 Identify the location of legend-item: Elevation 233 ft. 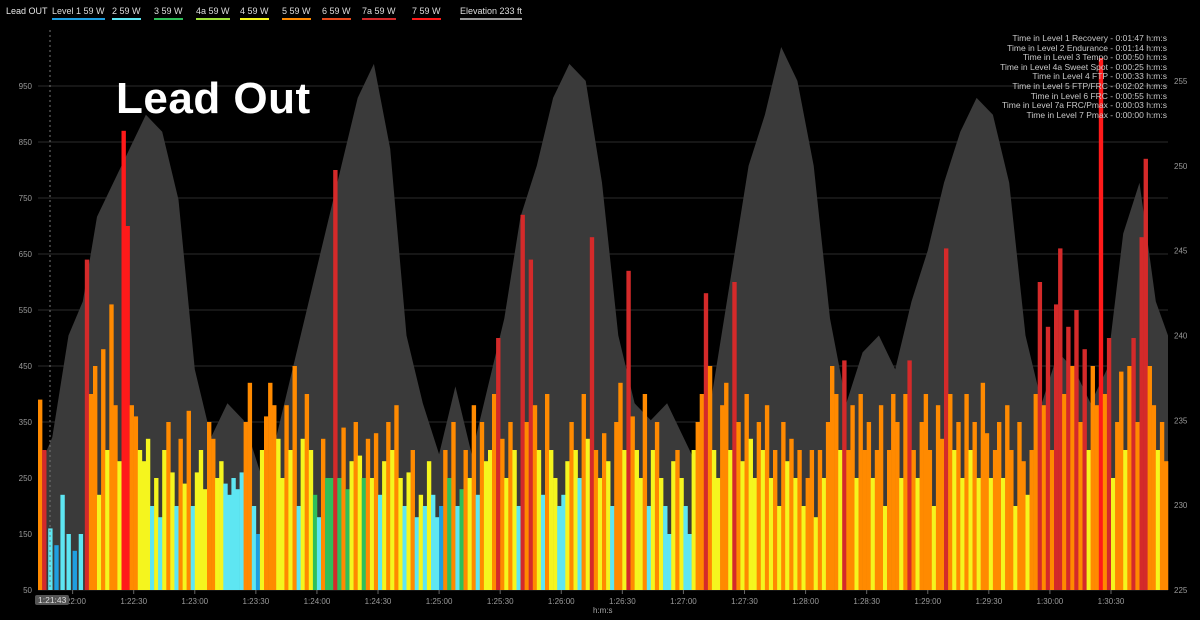
(491, 13).